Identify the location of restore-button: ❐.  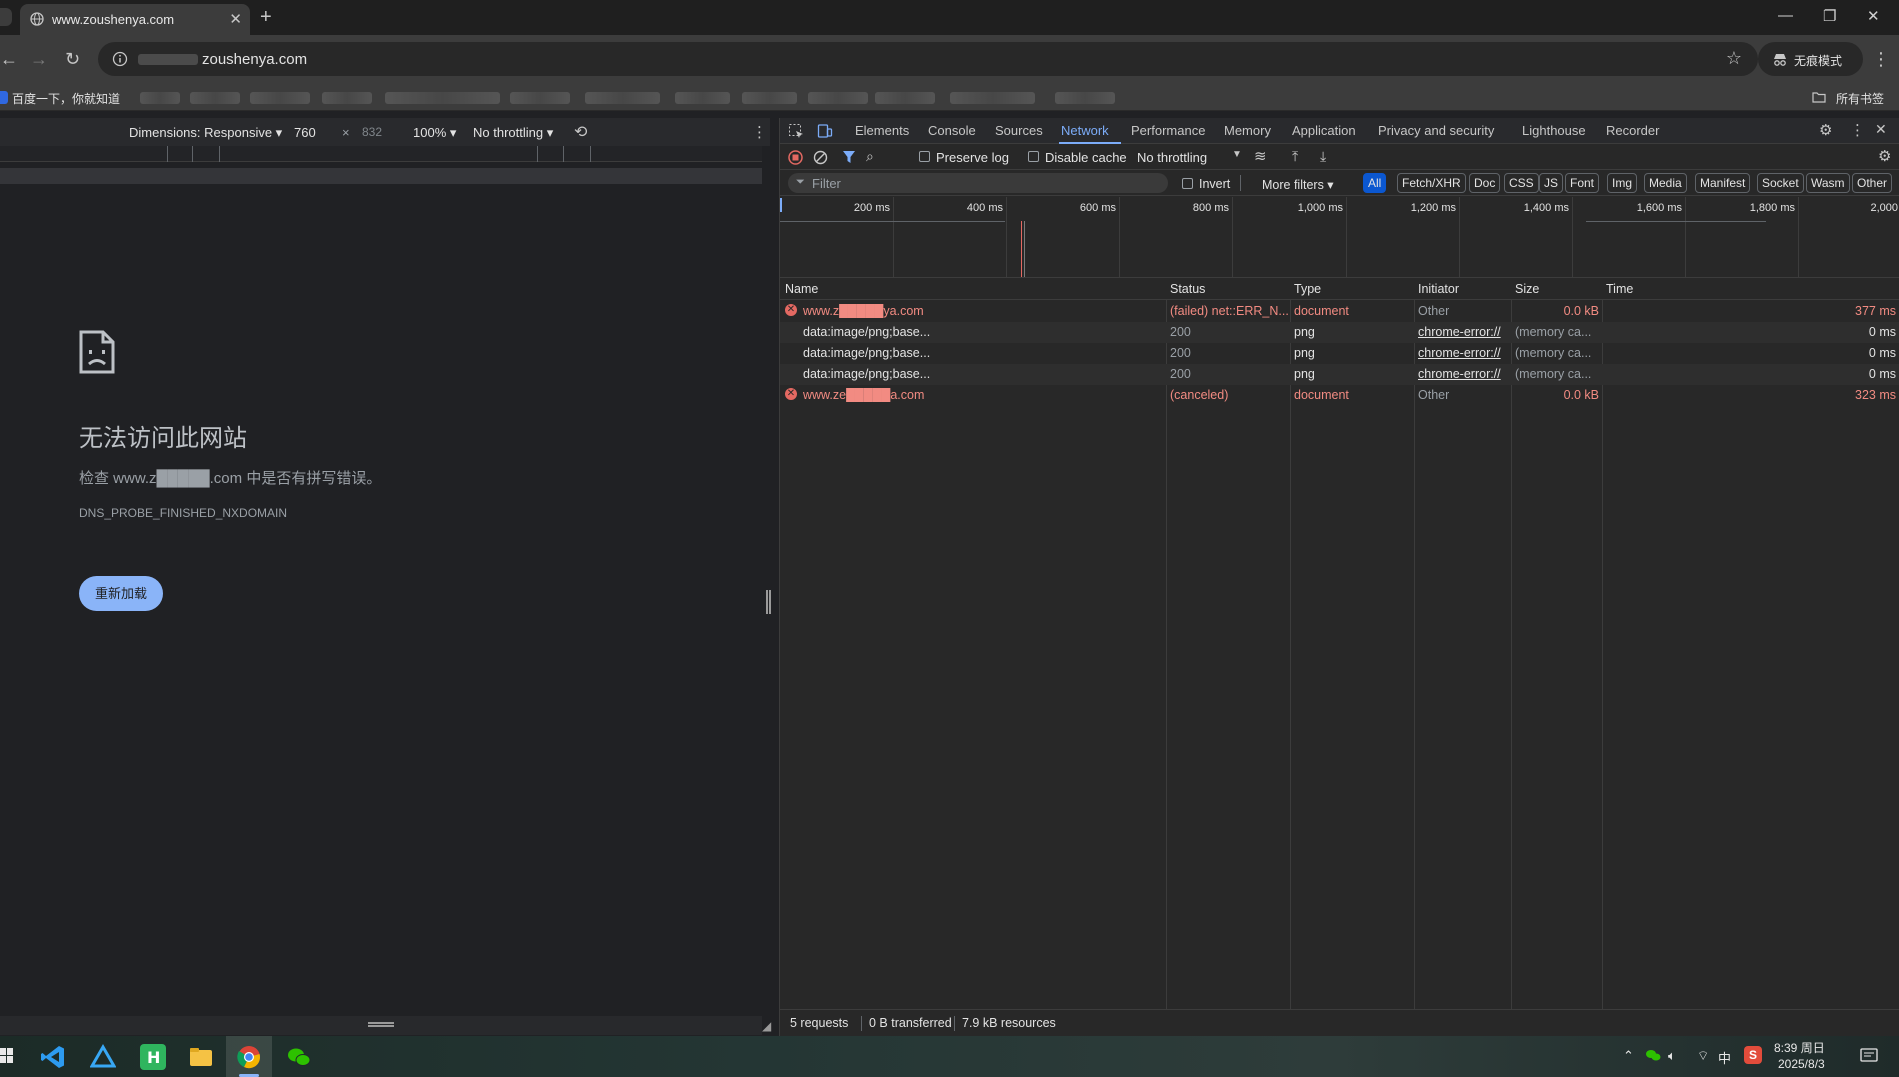
(1829, 16).